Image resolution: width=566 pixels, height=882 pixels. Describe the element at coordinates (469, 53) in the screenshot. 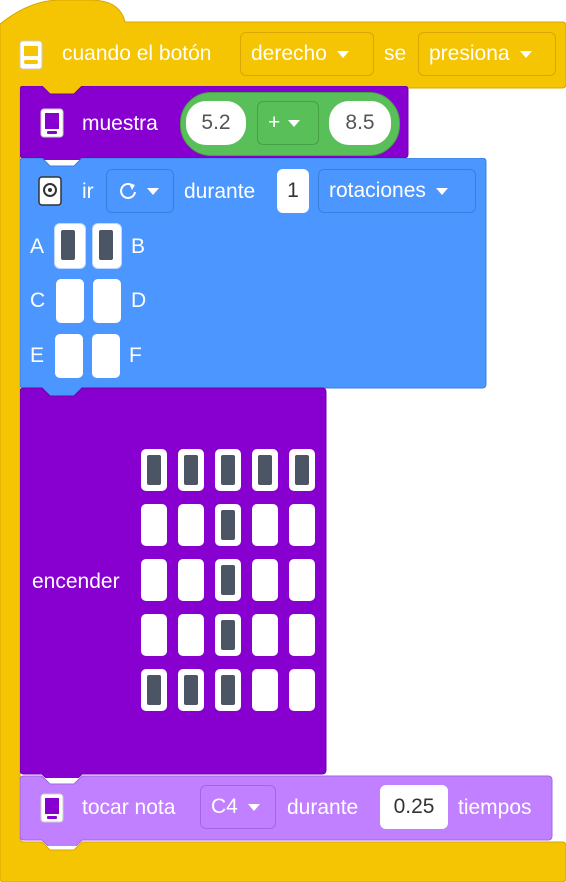

I see `action-dropdown-value: presiona` at that location.